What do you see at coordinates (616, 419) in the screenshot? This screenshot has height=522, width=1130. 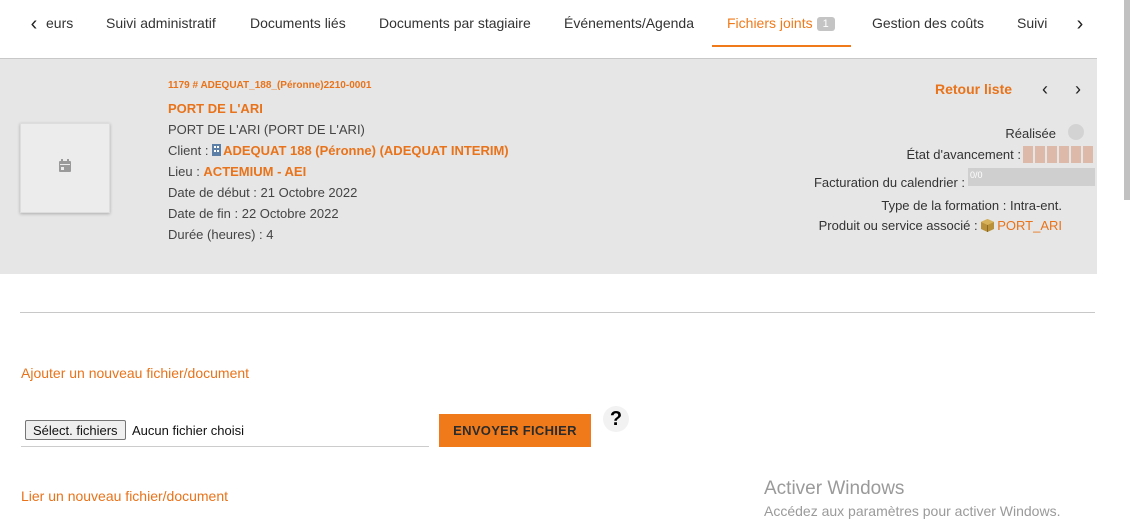 I see `help-icon: ?` at bounding box center [616, 419].